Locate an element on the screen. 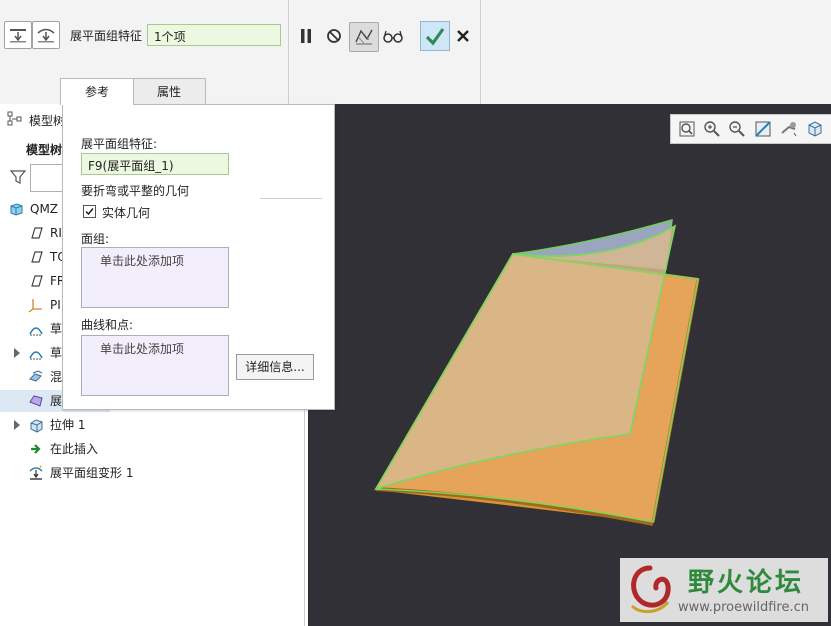  tree-item-label: 展 is located at coordinates (56, 401).